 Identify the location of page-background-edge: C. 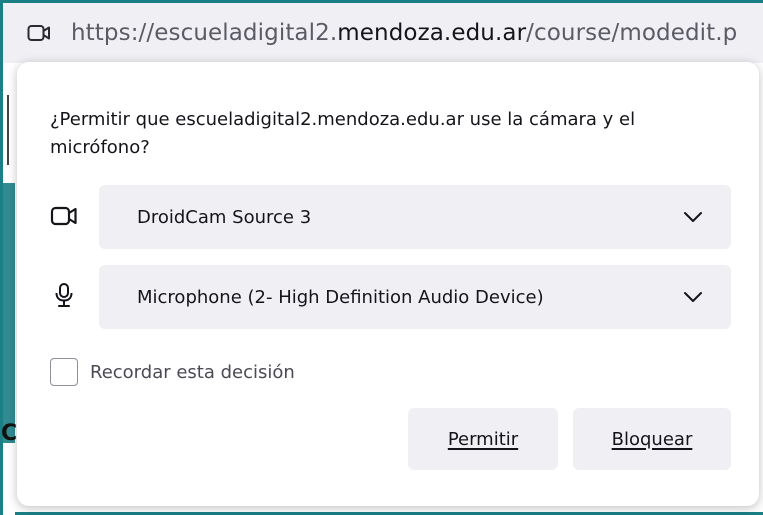
(9, 289).